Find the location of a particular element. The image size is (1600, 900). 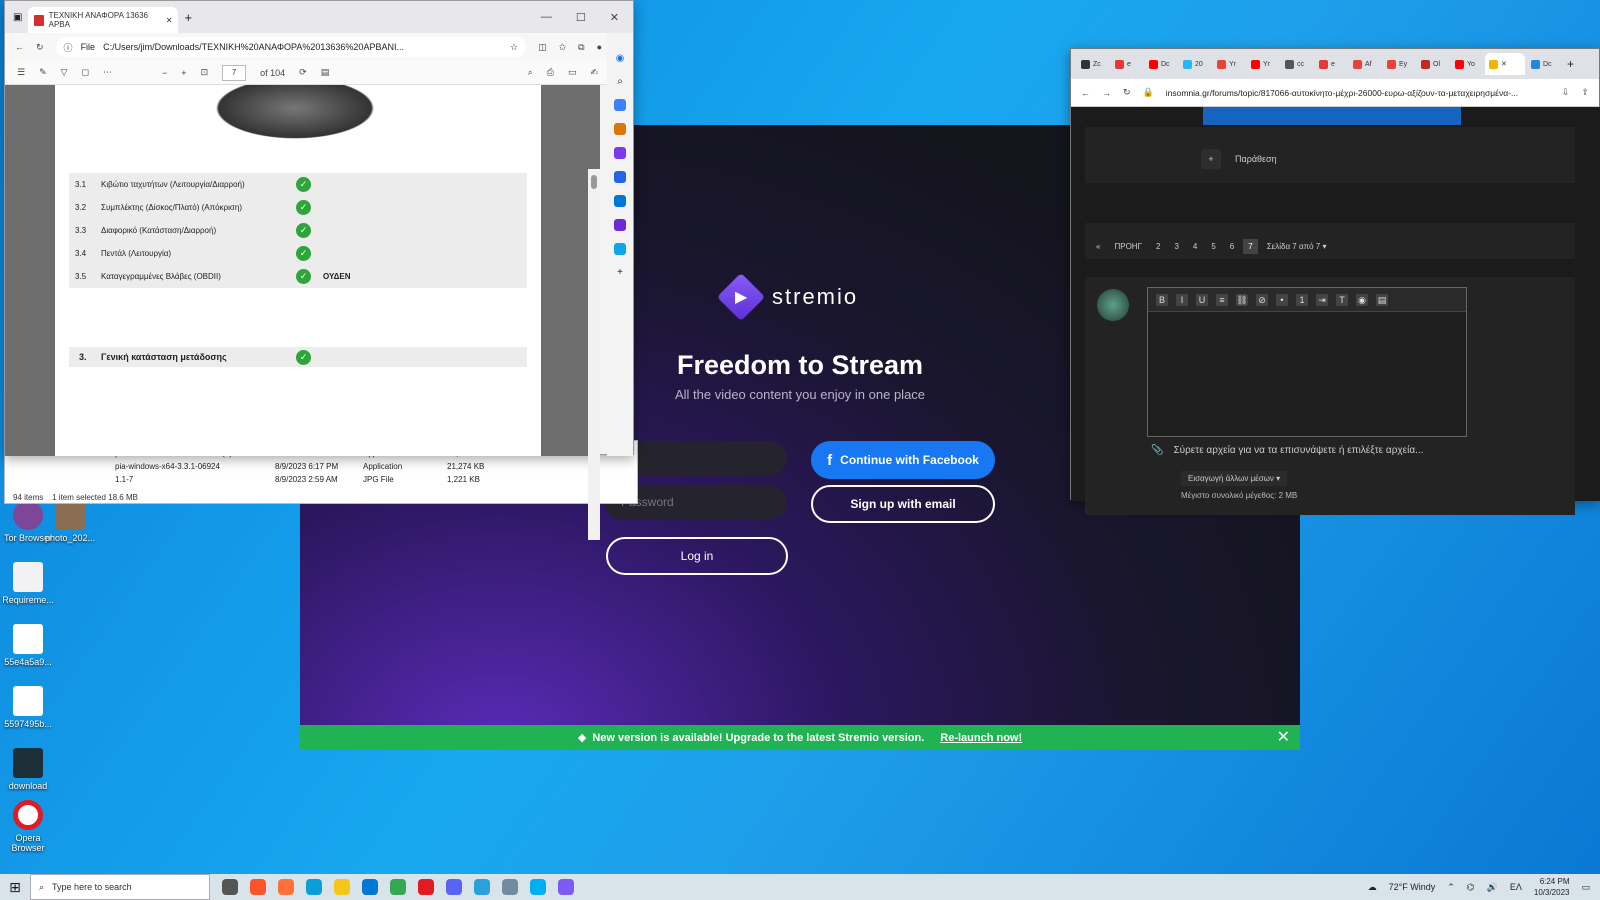

designer-icon is located at coordinates (620, 225).